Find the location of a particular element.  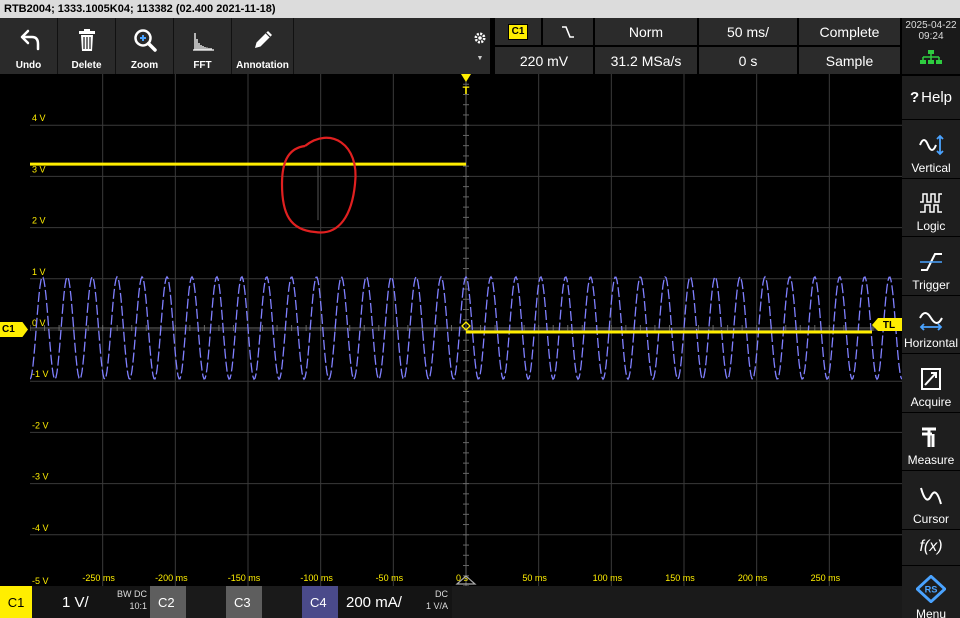

y-axis-label: -5 V is located at coordinates (40, 581).